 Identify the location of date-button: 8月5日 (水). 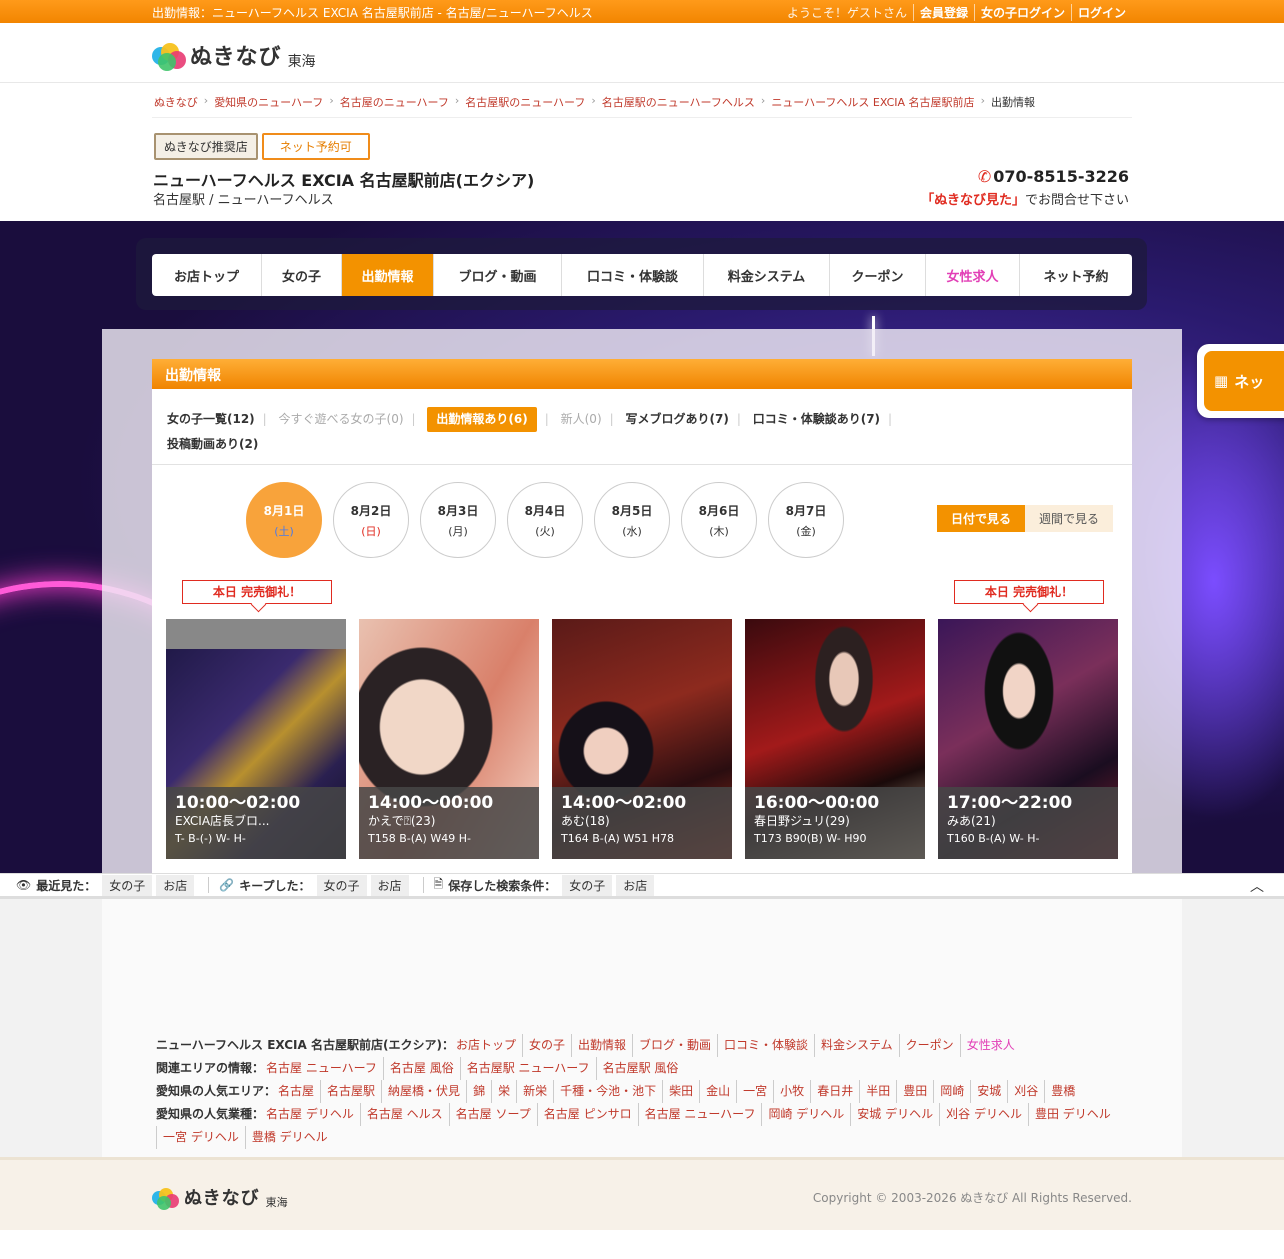
(632, 520).